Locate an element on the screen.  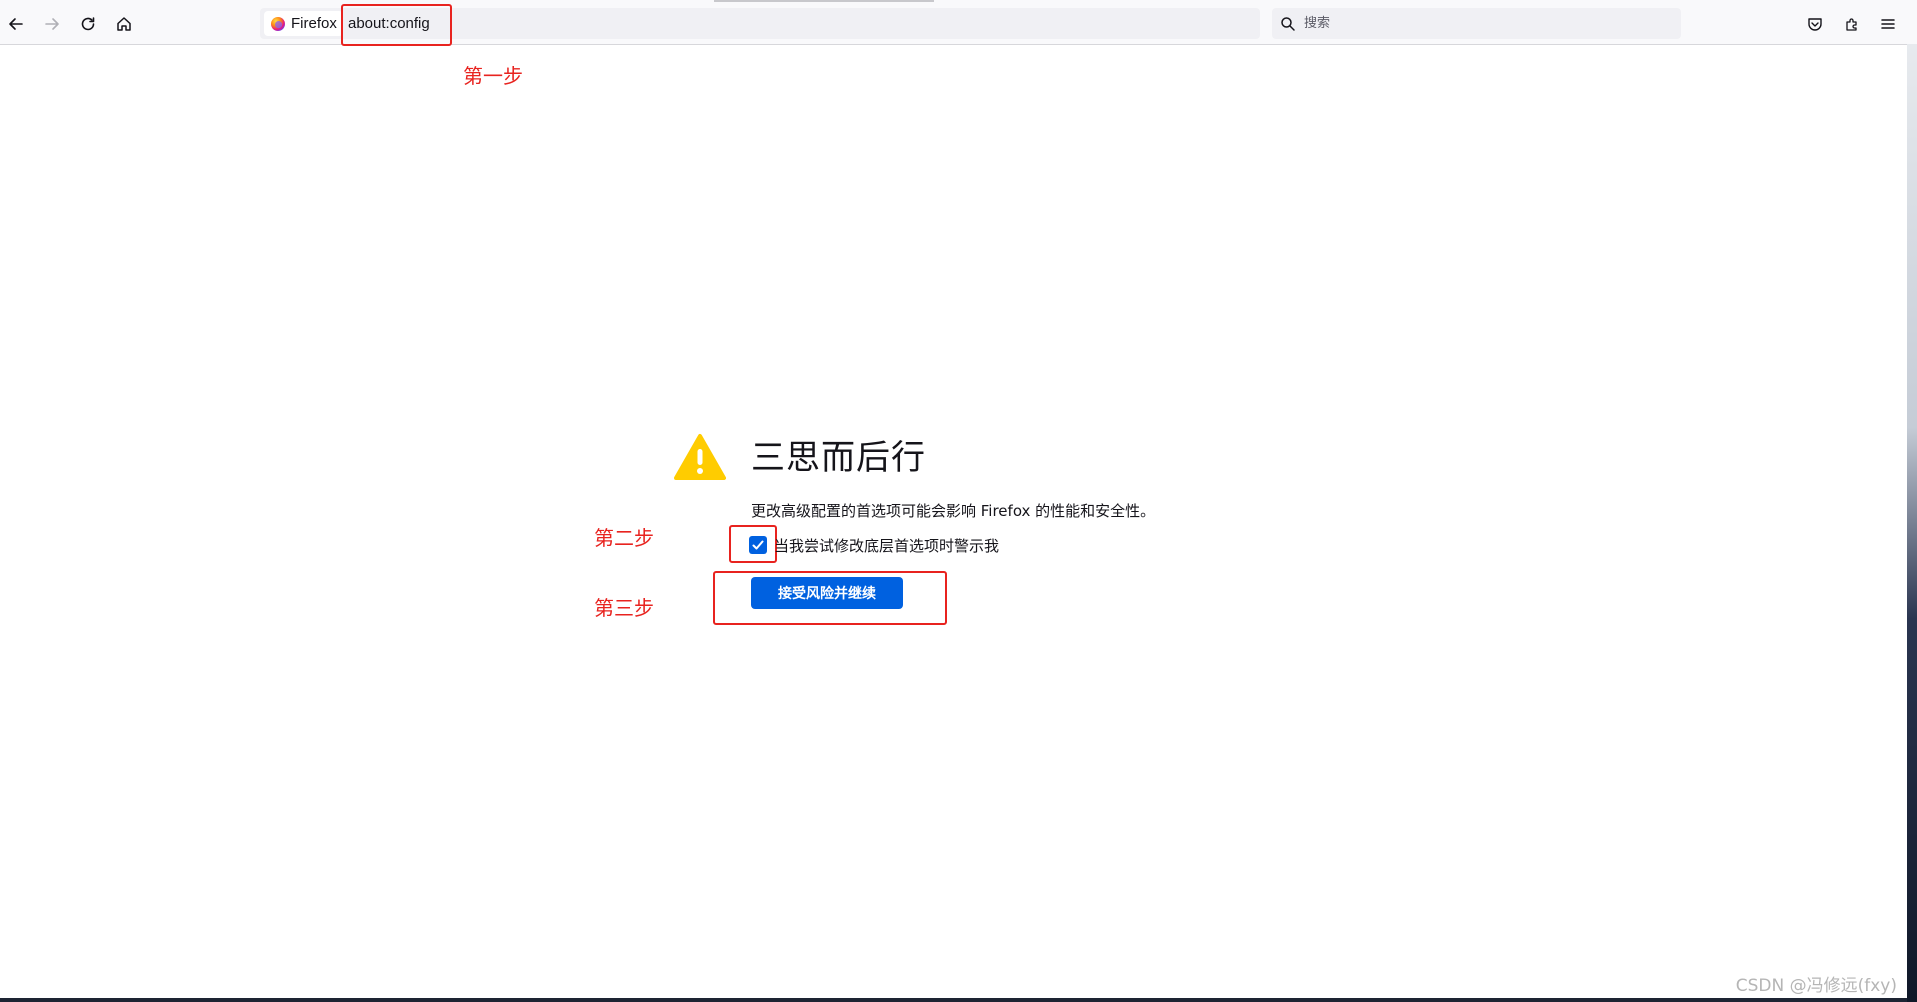
arrow-left-icon is located at coordinates (16, 24).